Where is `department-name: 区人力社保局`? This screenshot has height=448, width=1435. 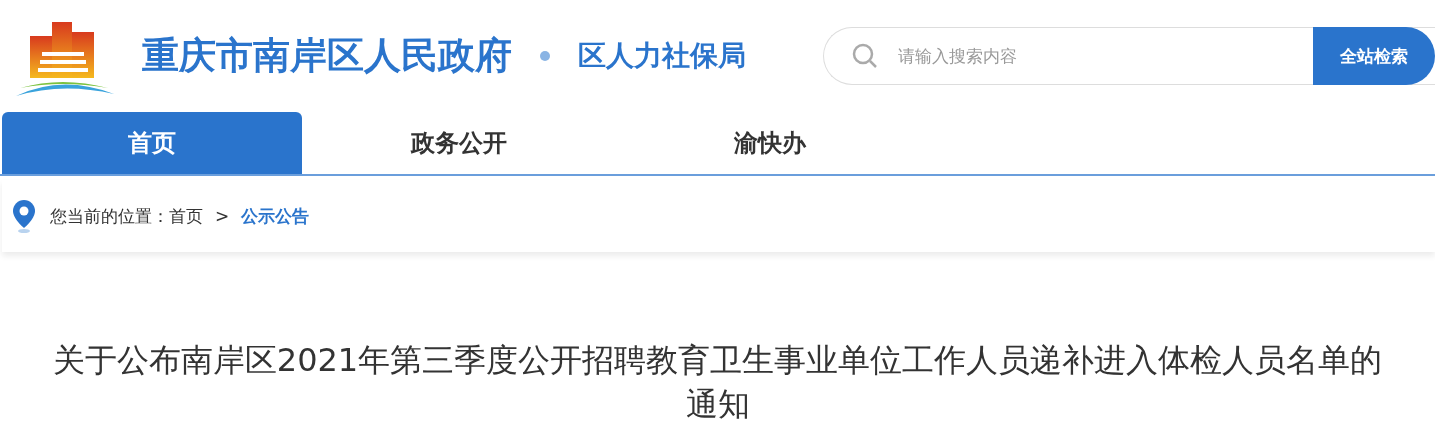
department-name: 区人力社保局 is located at coordinates (662, 56).